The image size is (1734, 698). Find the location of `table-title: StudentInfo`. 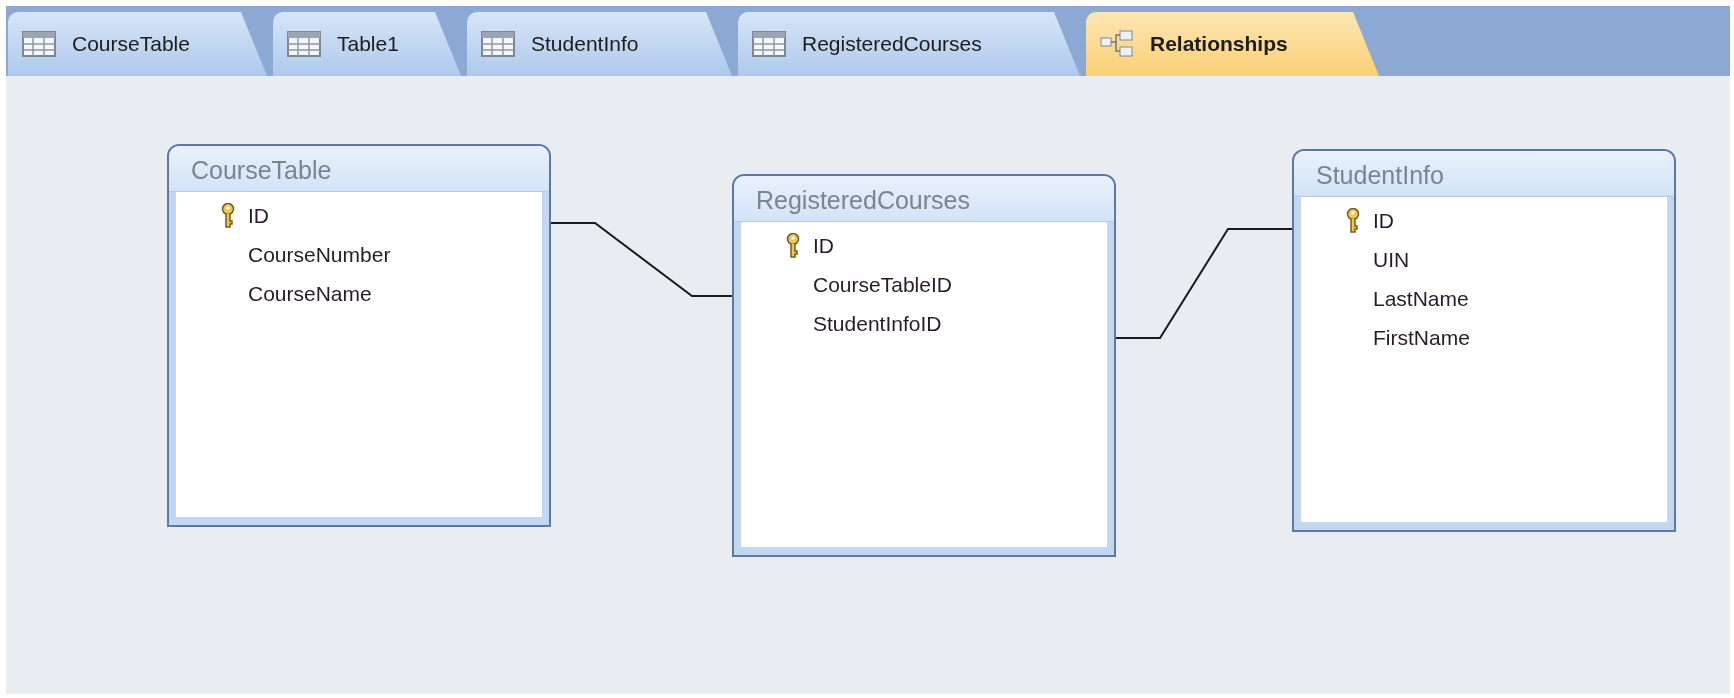

table-title: StudentInfo is located at coordinates (1484, 174).